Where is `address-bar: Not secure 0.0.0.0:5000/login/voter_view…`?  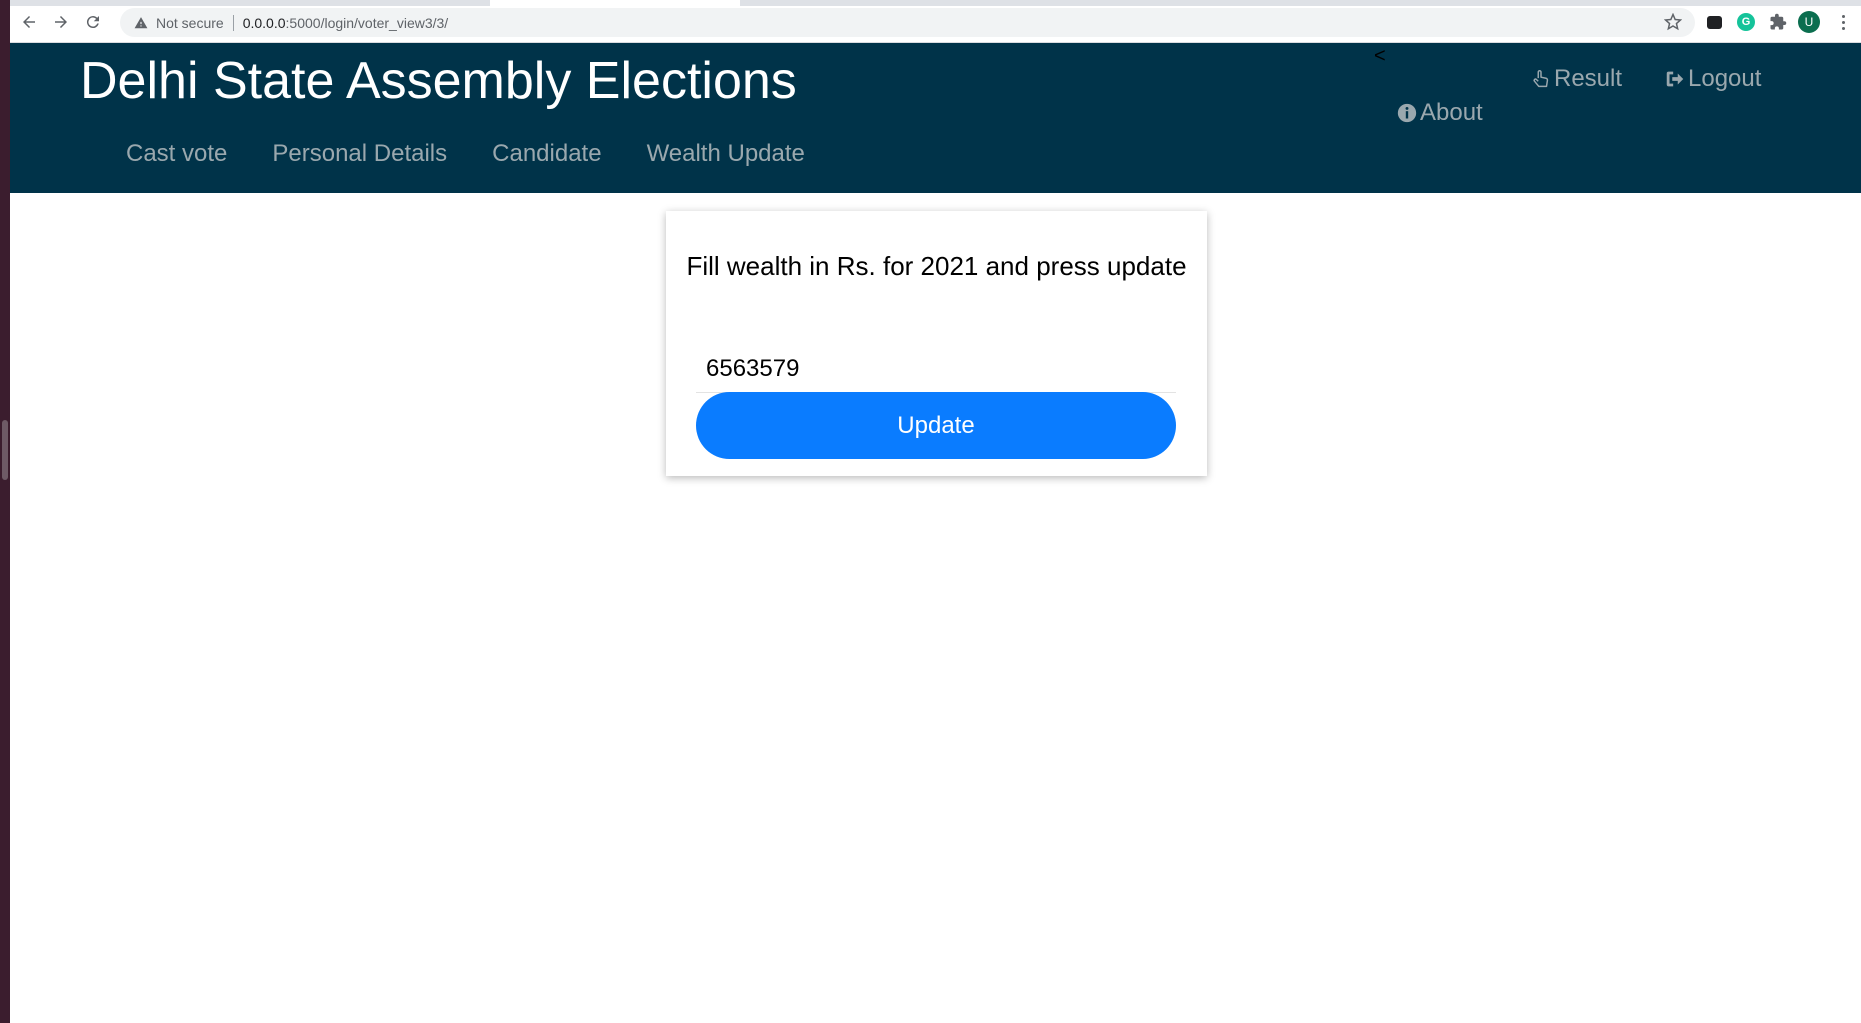
address-bar: Not secure 0.0.0.0:5000/login/voter_view… is located at coordinates (907, 22).